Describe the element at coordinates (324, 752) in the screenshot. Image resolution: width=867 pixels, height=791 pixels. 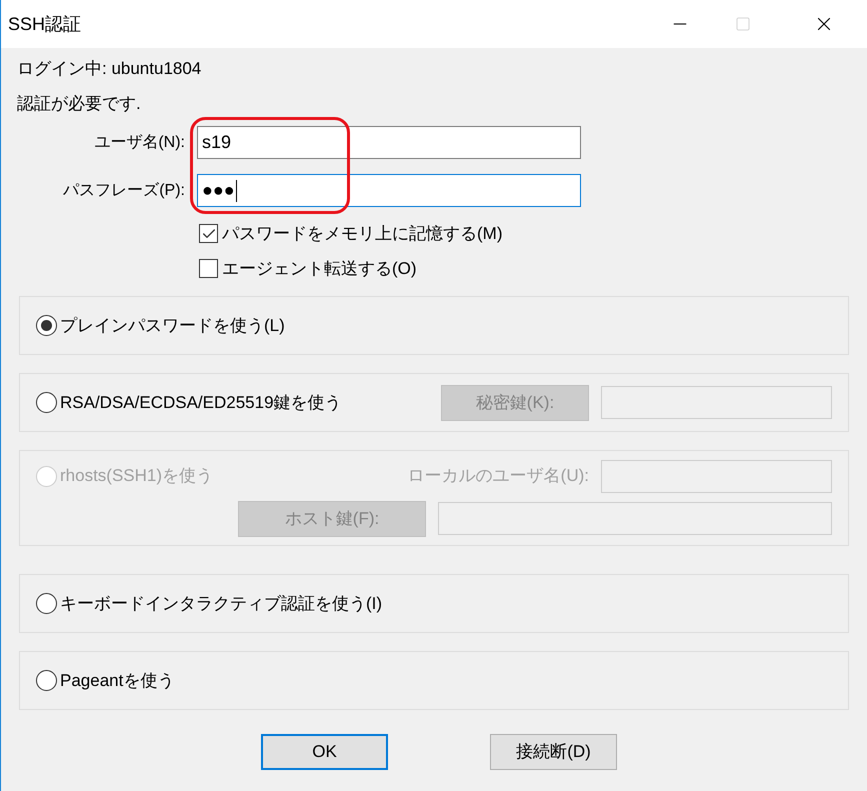
I see `dialog-button: OK` at that location.